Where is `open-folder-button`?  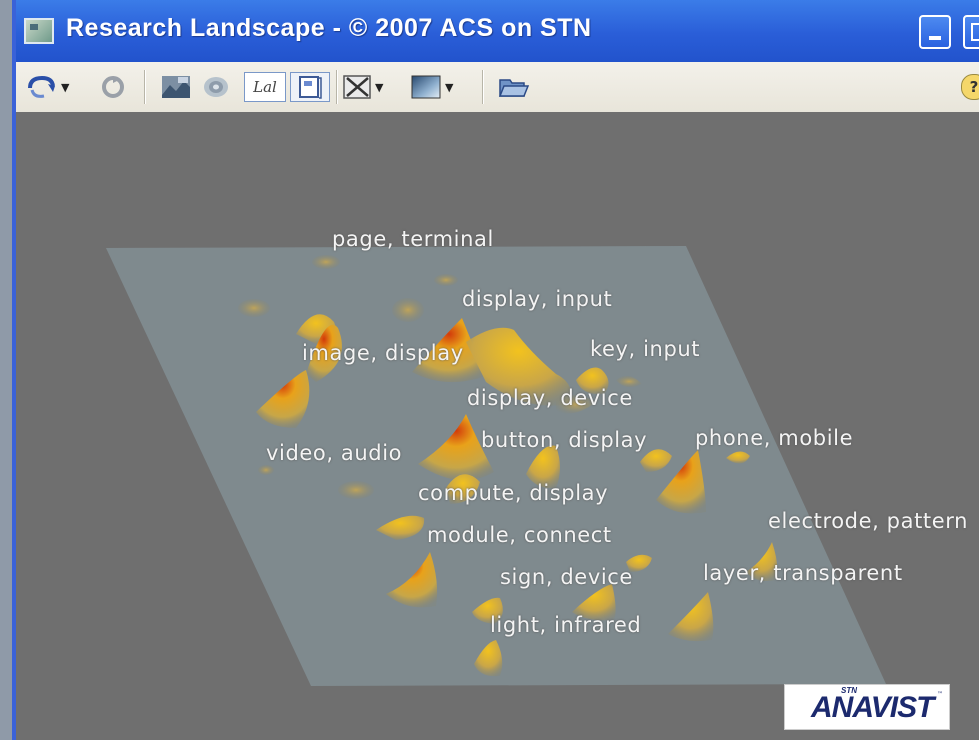
open-folder-button is located at coordinates (514, 87).